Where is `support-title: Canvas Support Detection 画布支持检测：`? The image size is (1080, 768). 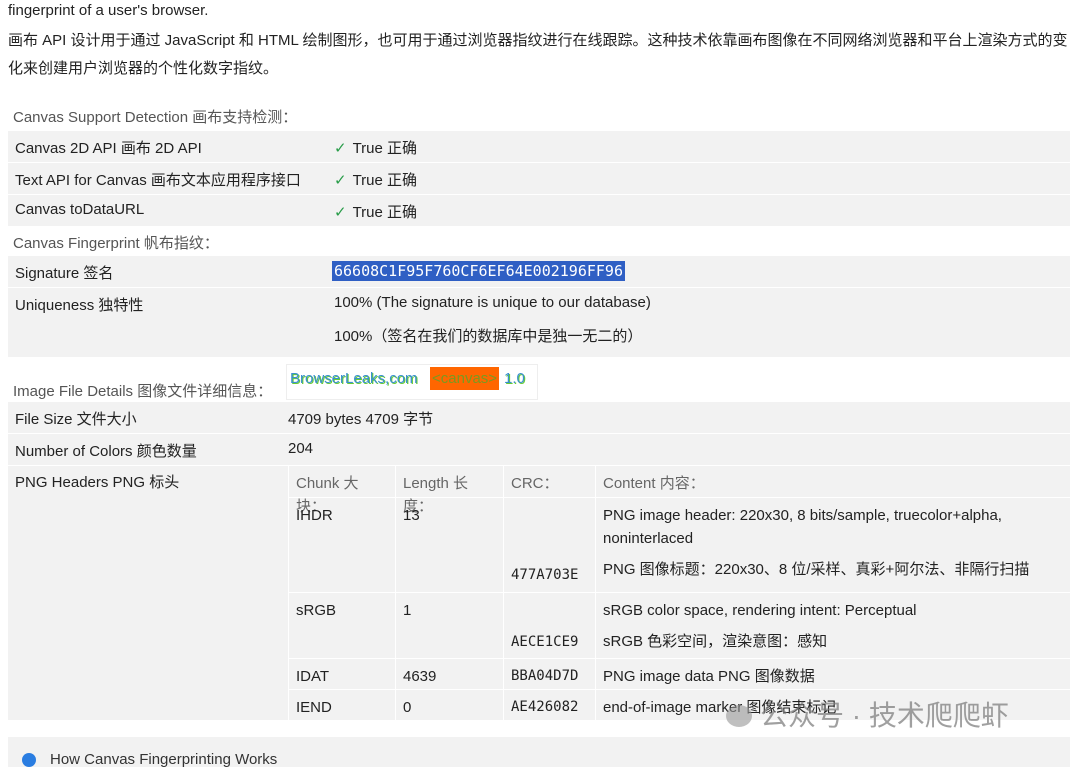
support-title: Canvas Support Detection 画布支持检测： is located at coordinates (155, 117).